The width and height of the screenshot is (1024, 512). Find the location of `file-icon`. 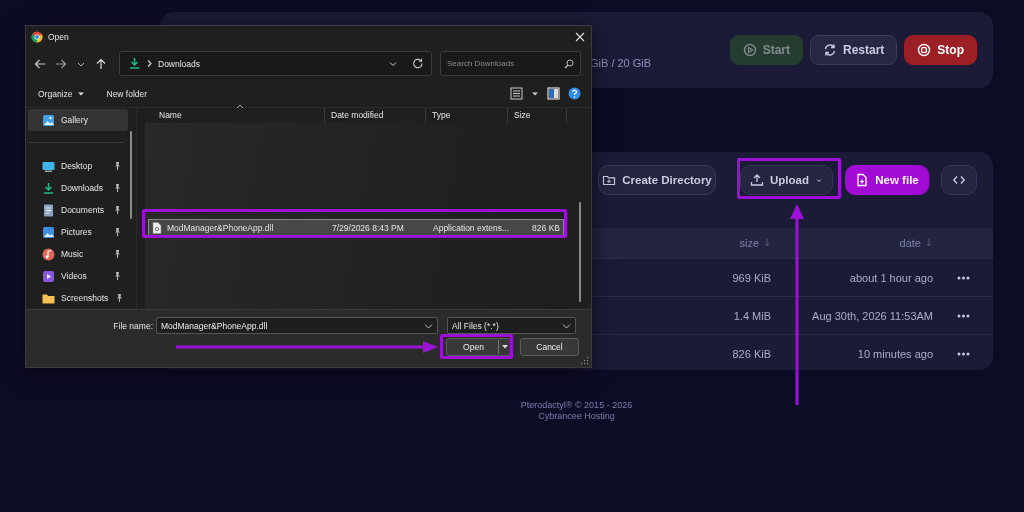

file-icon is located at coordinates (157, 227).